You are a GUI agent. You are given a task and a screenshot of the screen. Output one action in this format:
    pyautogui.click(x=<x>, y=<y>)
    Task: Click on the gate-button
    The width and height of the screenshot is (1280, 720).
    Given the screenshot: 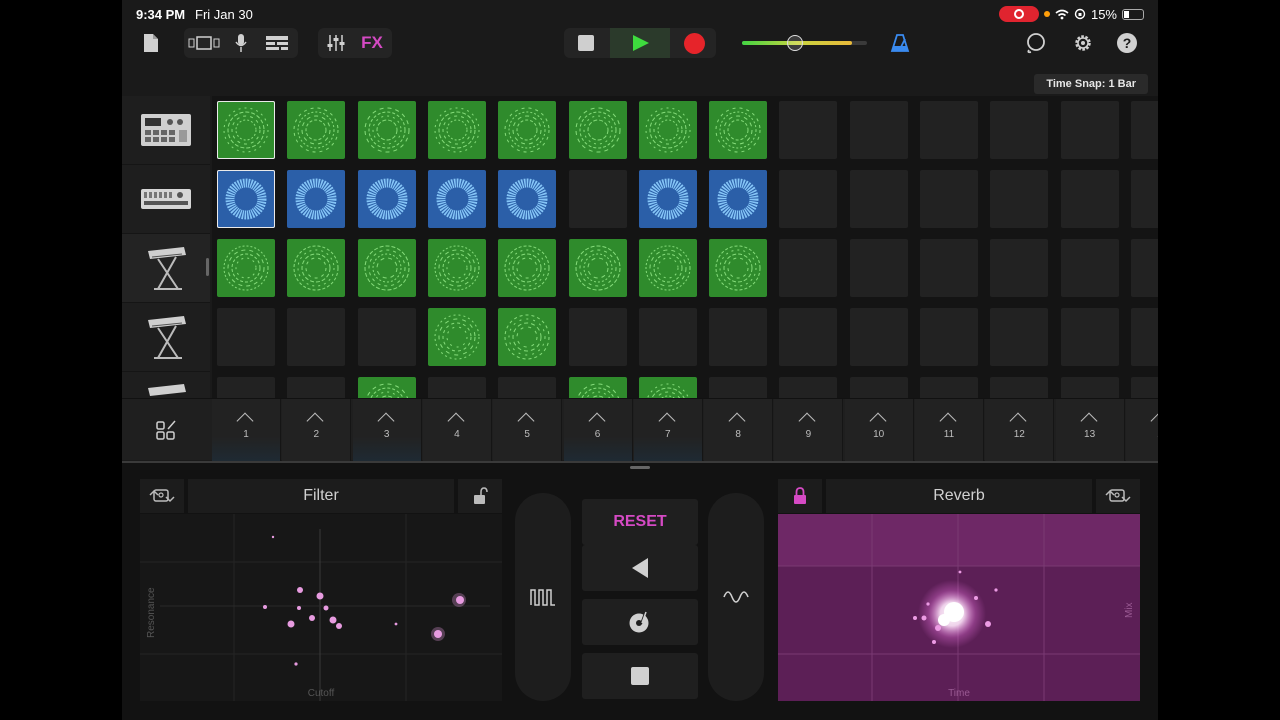 What is the action you would take?
    pyautogui.click(x=543, y=597)
    